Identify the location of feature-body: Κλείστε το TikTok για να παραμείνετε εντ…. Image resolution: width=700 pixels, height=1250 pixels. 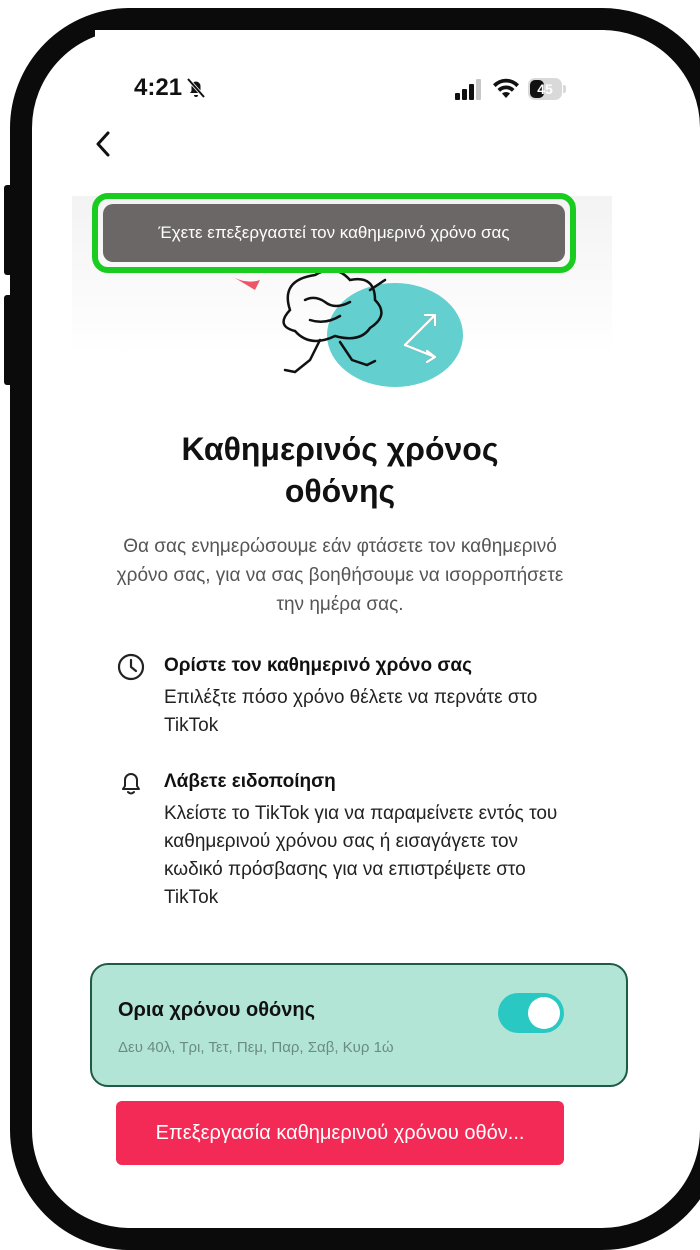
(361, 855).